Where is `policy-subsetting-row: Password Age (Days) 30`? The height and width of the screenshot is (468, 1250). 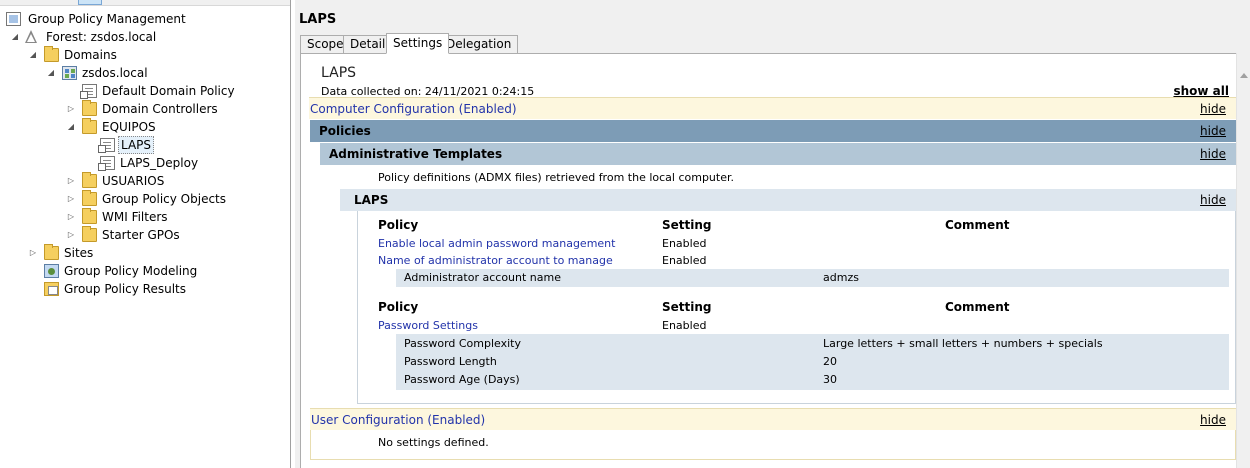 policy-subsetting-row: Password Age (Days) 30 is located at coordinates (812, 380).